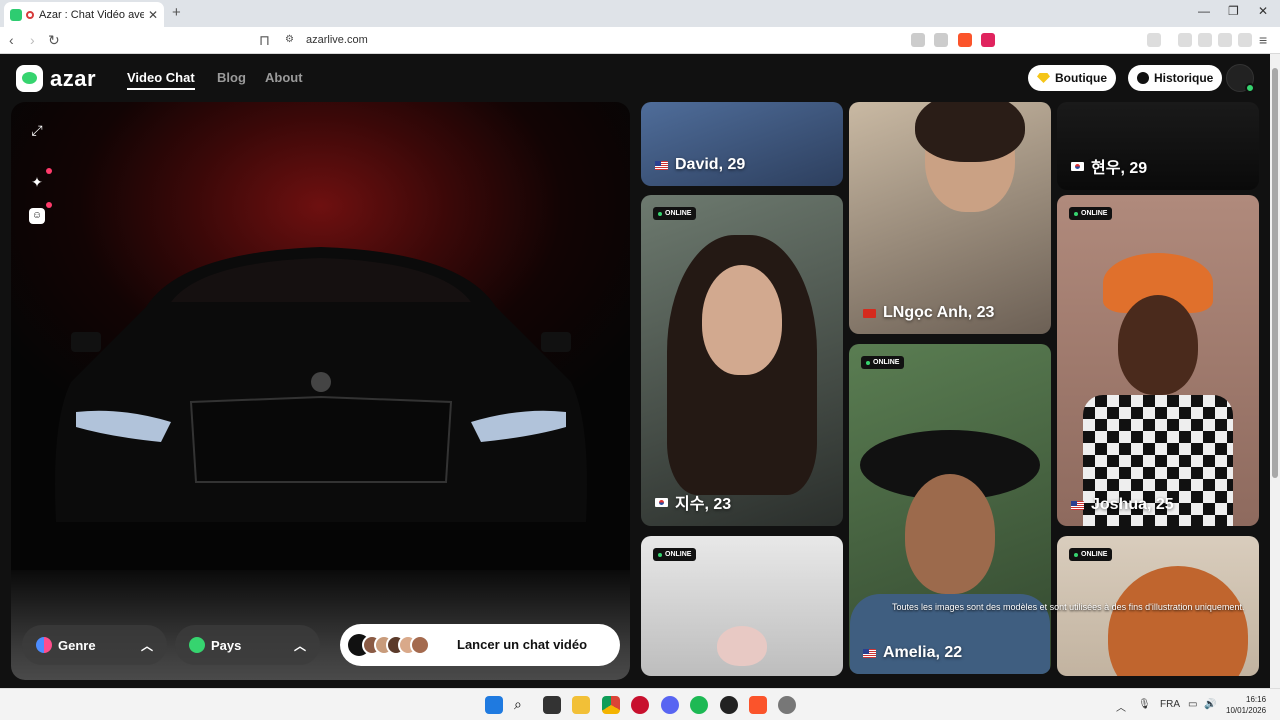  I want to click on profile-card-jisu: ONLINE 지수, 23, so click(742, 360).